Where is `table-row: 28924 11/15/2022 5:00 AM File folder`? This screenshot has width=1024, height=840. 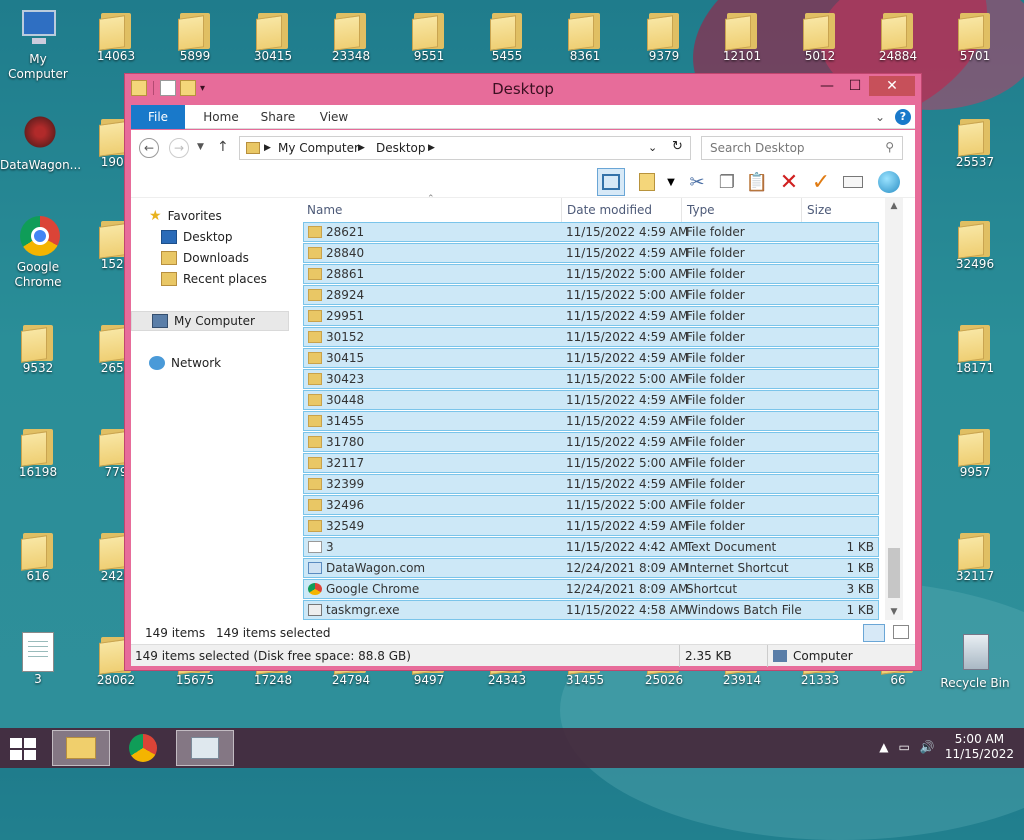
table-row: 28924 11/15/2022 5:00 AM File folder is located at coordinates (591, 295).